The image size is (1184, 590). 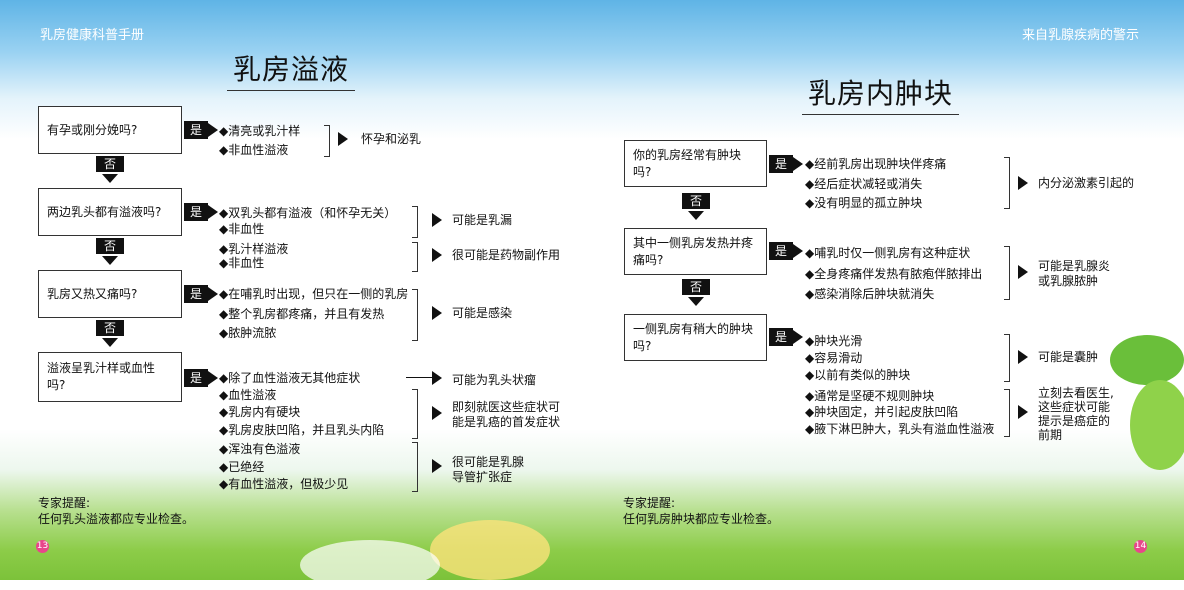 What do you see at coordinates (864, 184) in the screenshot?
I see `option-item: ◆经后症状减轻或消失` at bounding box center [864, 184].